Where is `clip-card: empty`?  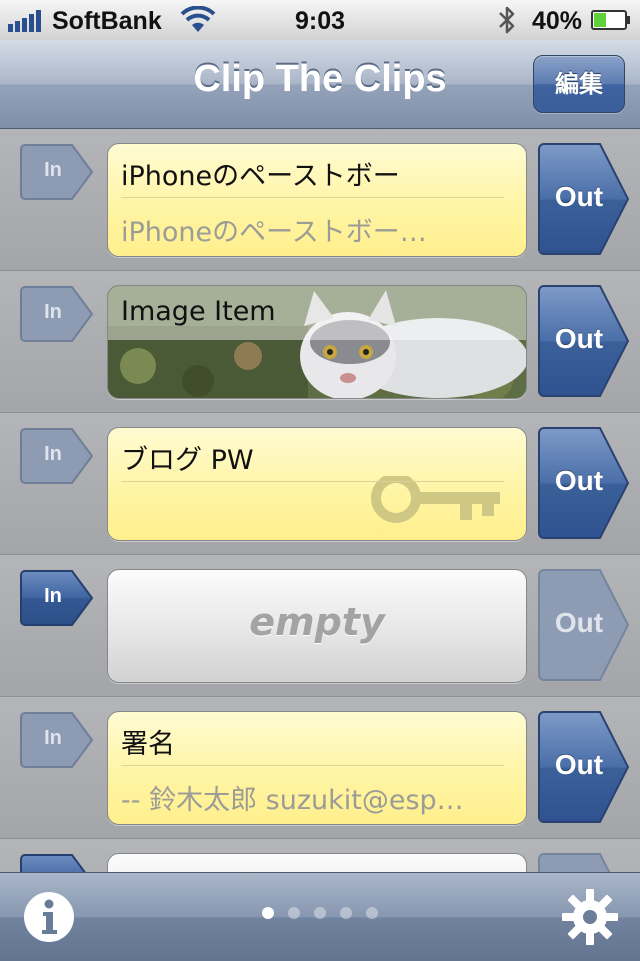 clip-card: empty is located at coordinates (317, 626).